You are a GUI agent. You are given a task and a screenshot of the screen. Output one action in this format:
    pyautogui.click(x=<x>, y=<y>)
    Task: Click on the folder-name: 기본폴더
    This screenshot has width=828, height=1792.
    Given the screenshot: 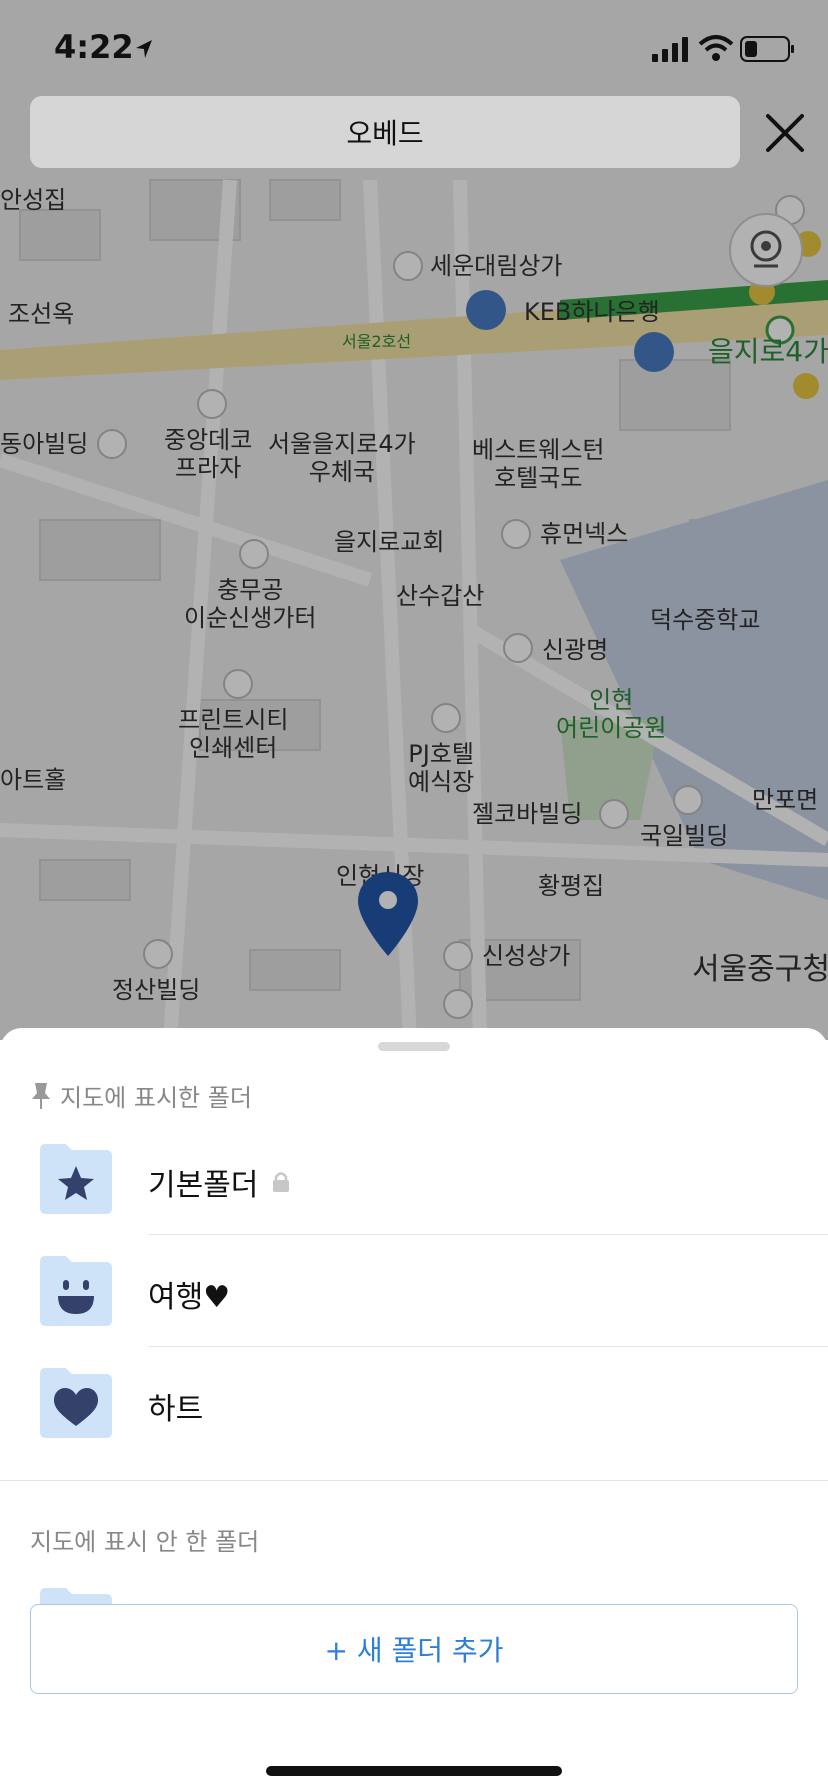 What is the action you would take?
    pyautogui.click(x=203, y=1185)
    